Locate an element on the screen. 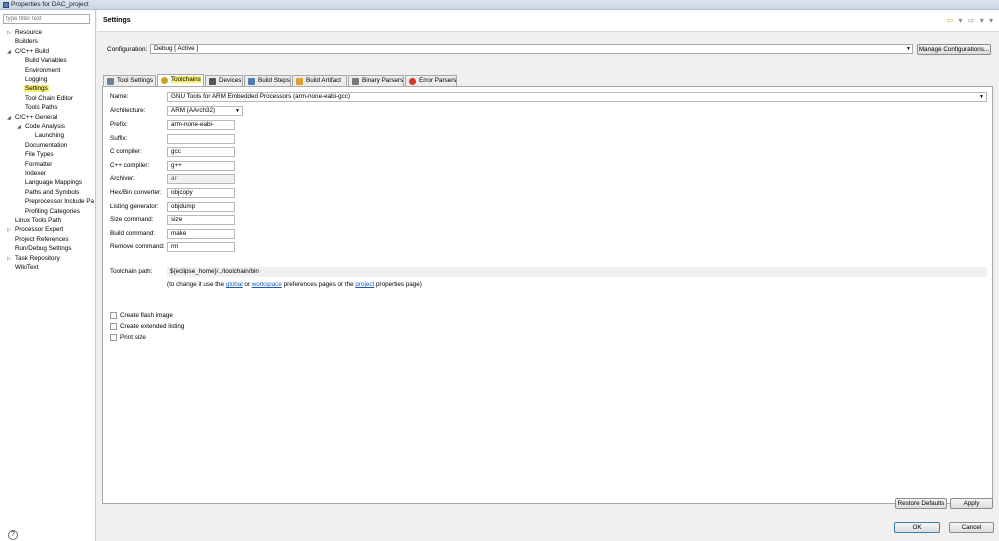 Image resolution: width=999 pixels, height=541 pixels. tree-item: Language Mappings is located at coordinates (50, 182).